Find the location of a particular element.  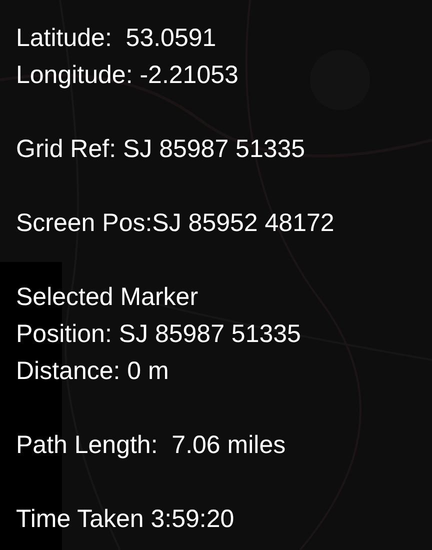

info-text: Longitude: -2.21053 is located at coordinates (127, 75).